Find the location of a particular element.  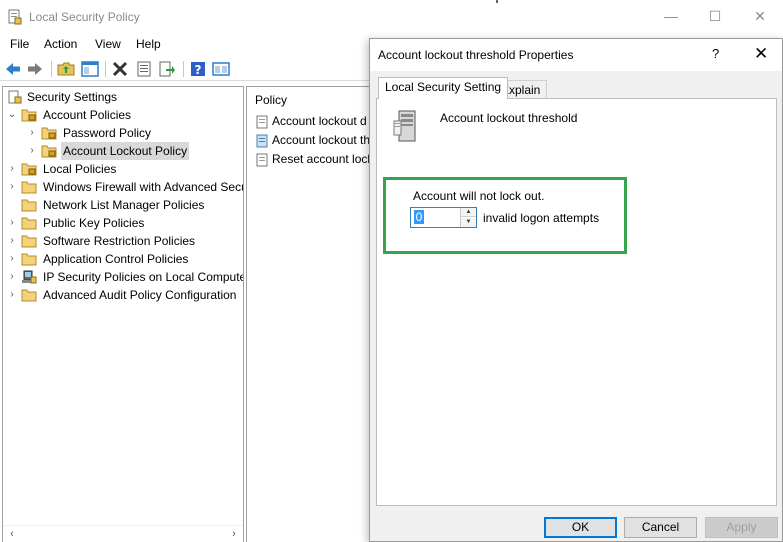

up-folder-icon is located at coordinates (66, 69).